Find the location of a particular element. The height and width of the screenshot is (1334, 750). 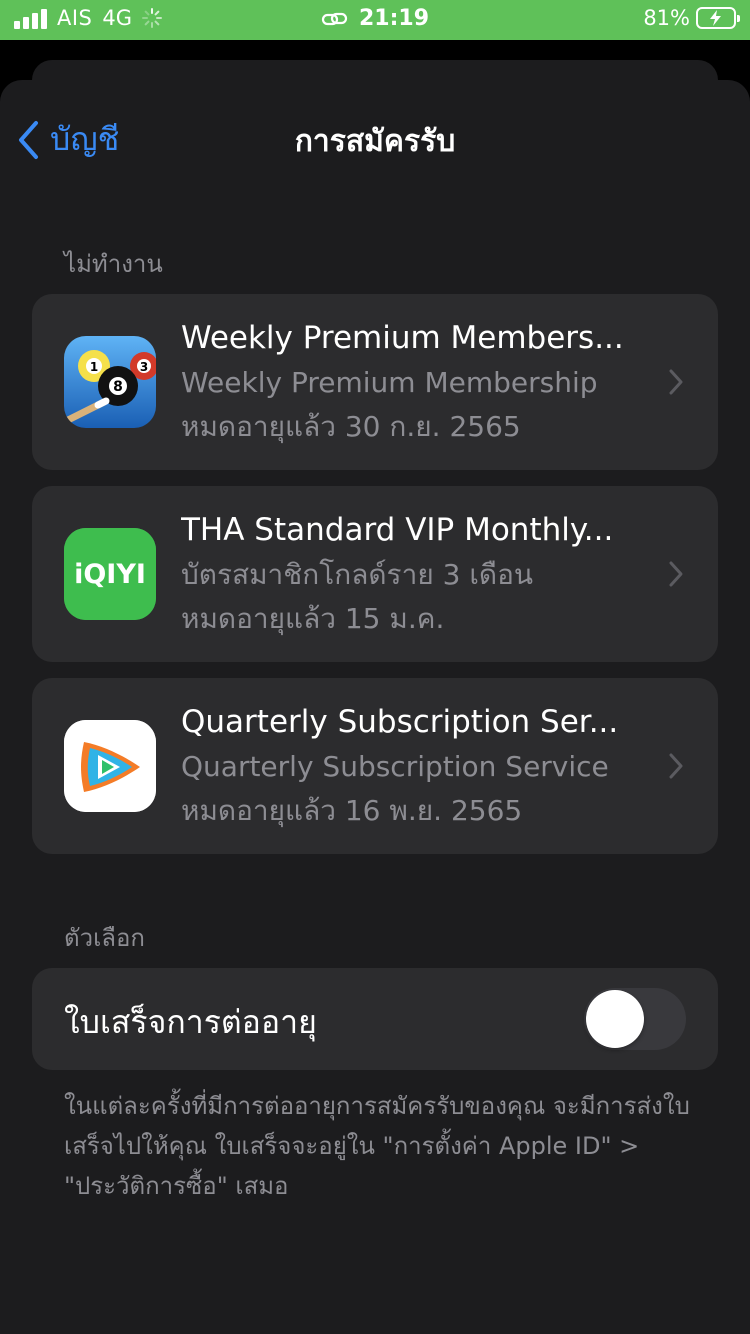

renewal-receipts-row: ใบเสร็จการต่ออายุ is located at coordinates (375, 1019).